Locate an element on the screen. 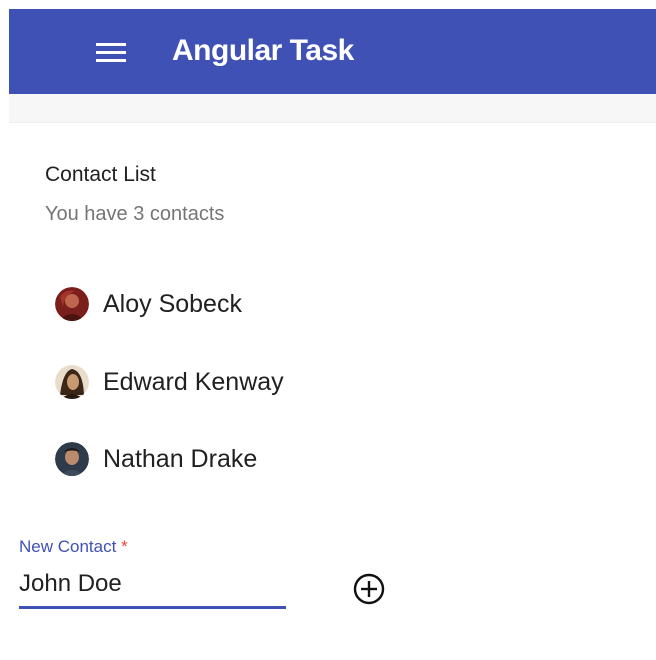  contact-name: Nathan Drake is located at coordinates (180, 459).